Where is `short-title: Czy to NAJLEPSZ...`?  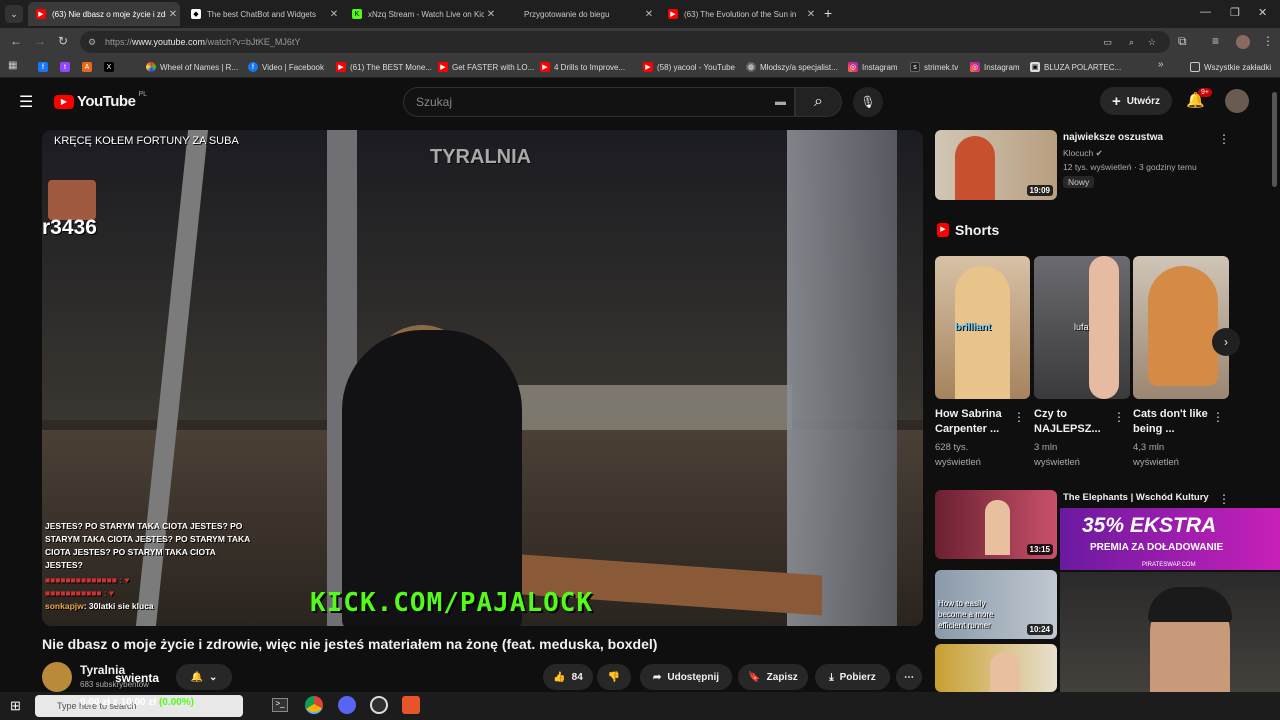
short-title: Czy to NAJLEPSZ... is located at coordinates (1073, 422).